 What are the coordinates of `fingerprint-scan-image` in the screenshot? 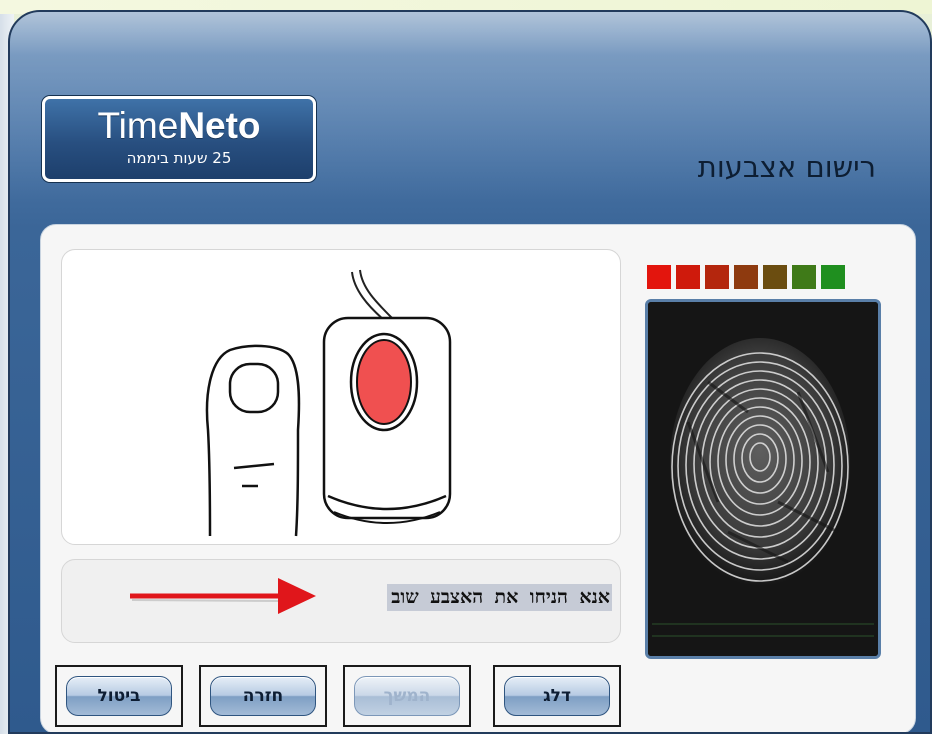 It's located at (763, 479).